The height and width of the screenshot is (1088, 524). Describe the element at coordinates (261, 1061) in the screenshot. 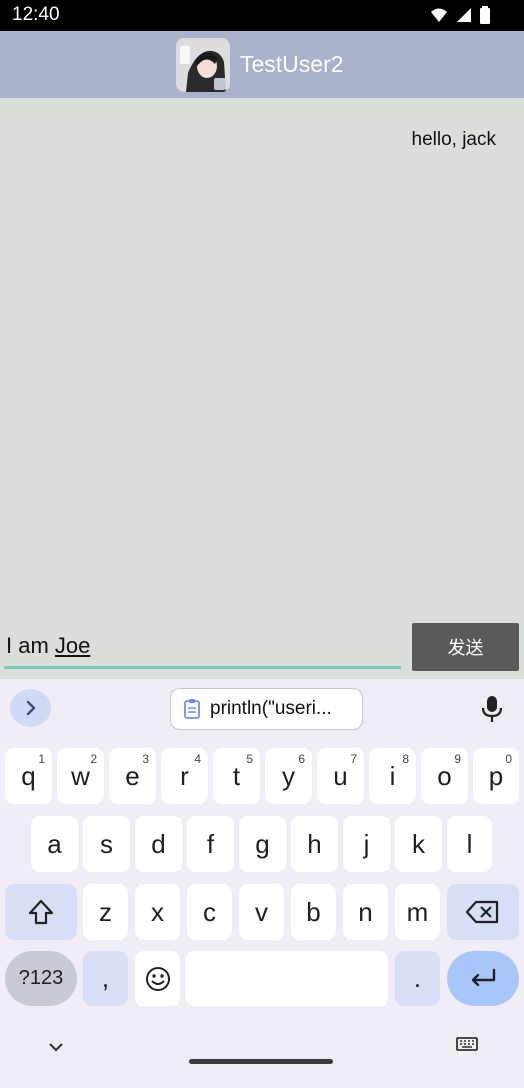

I see `home-indicator` at that location.